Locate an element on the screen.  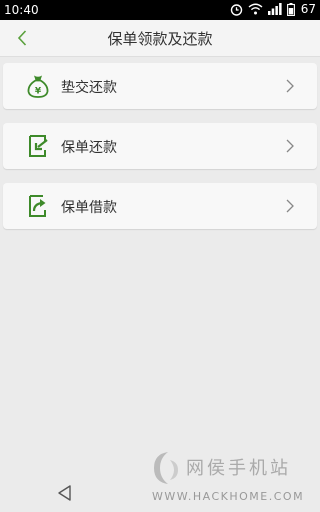
title-bar: 保单领款及还款 is located at coordinates (160, 38).